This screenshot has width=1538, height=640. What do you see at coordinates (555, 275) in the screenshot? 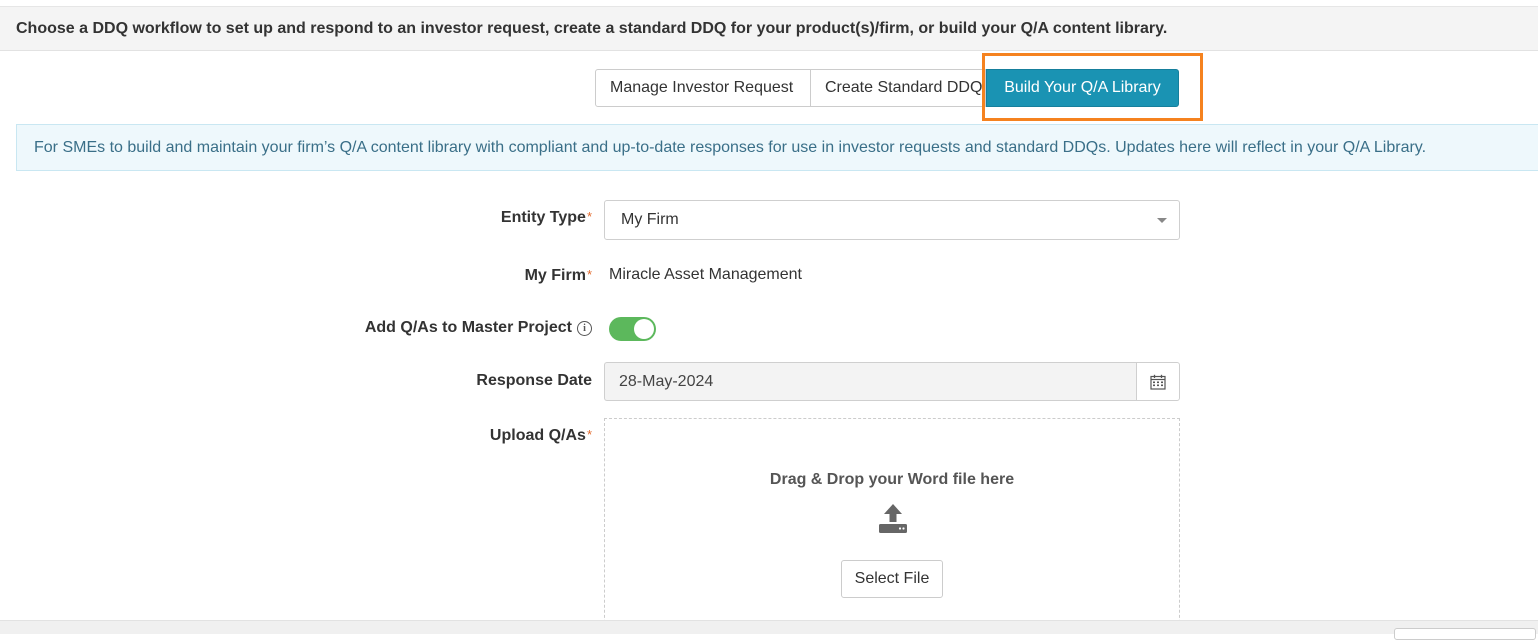
I see `my-firm-label-text: My Firm` at bounding box center [555, 275].